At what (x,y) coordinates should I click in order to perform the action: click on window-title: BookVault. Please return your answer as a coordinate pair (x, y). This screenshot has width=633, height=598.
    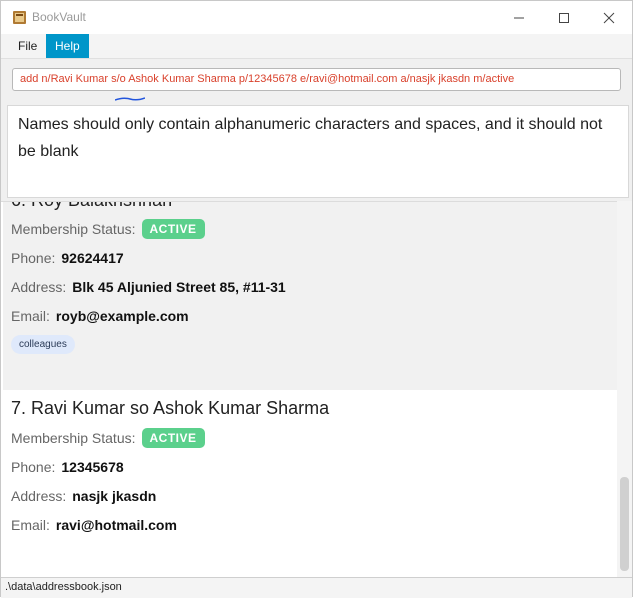
    Looking at the image, I should click on (59, 17).